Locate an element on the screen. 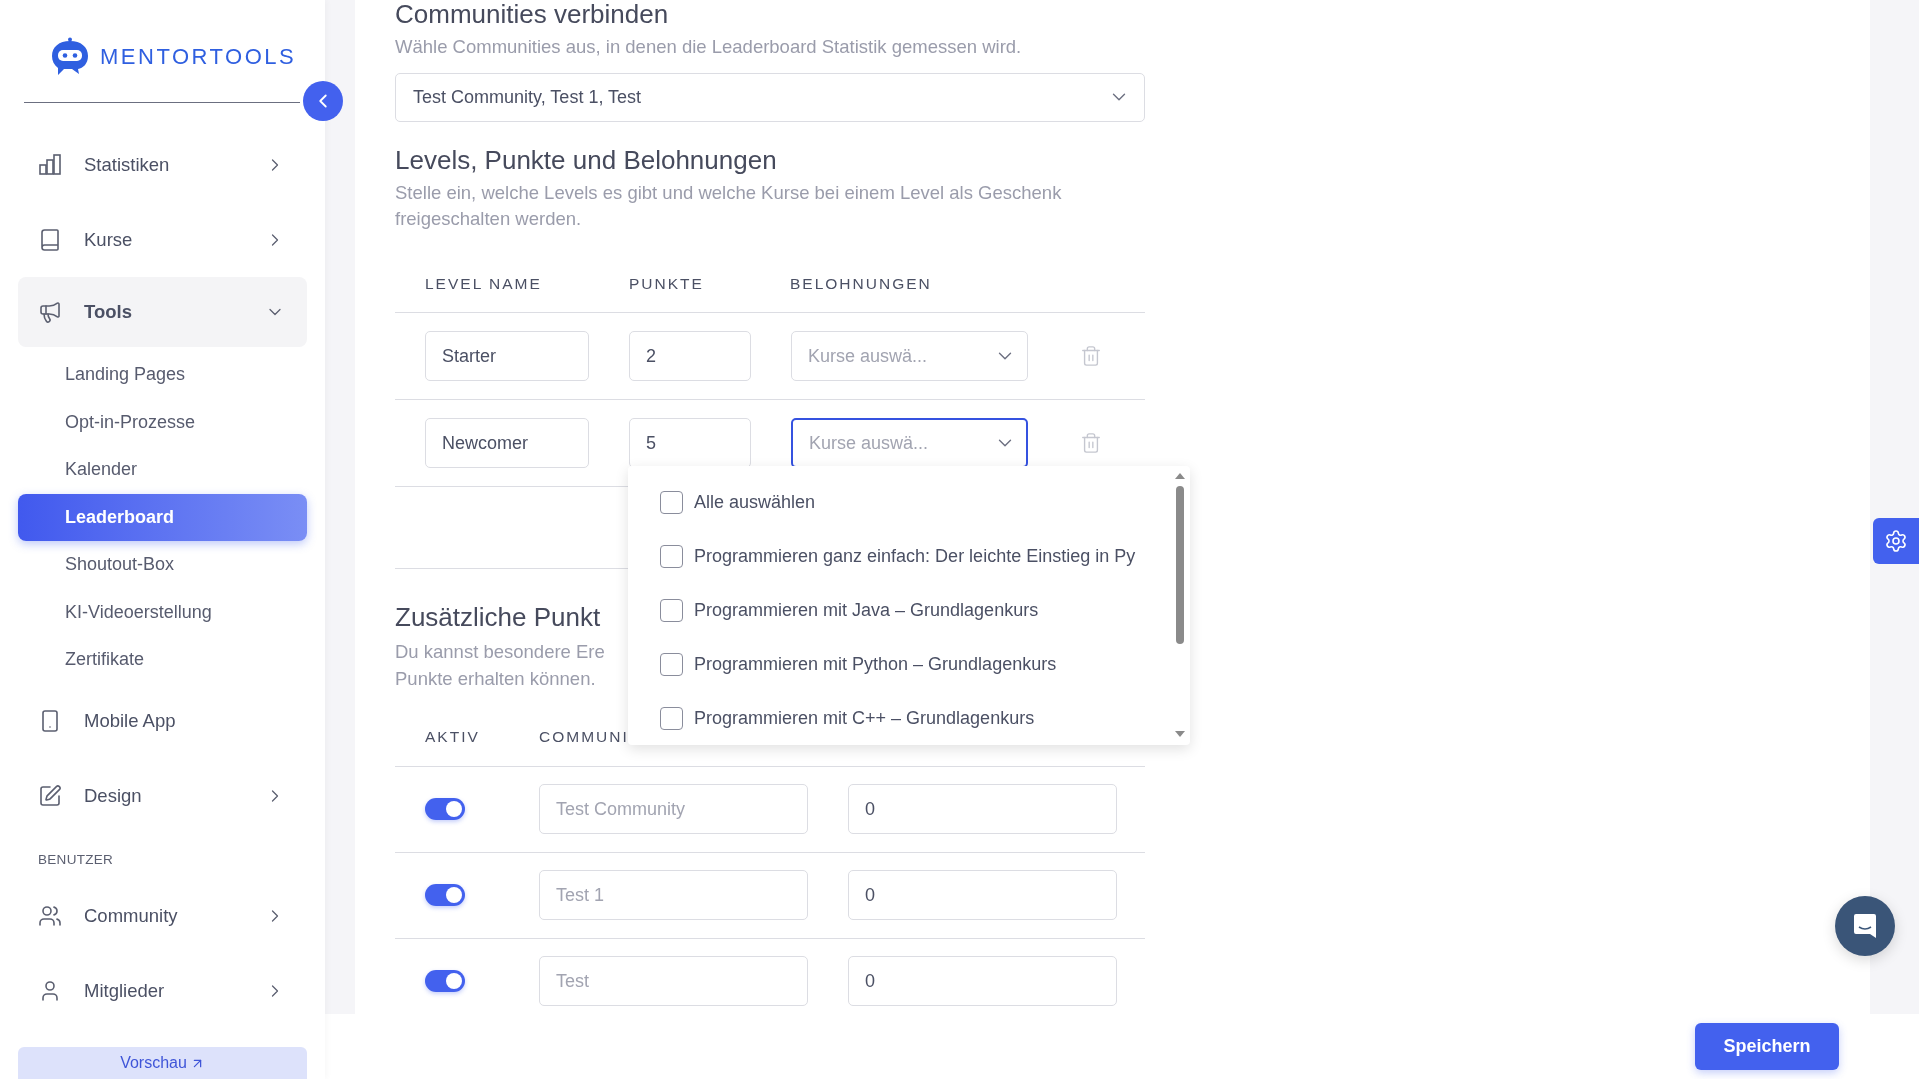  nav-subitem: Shoutout-Box is located at coordinates (162, 565).